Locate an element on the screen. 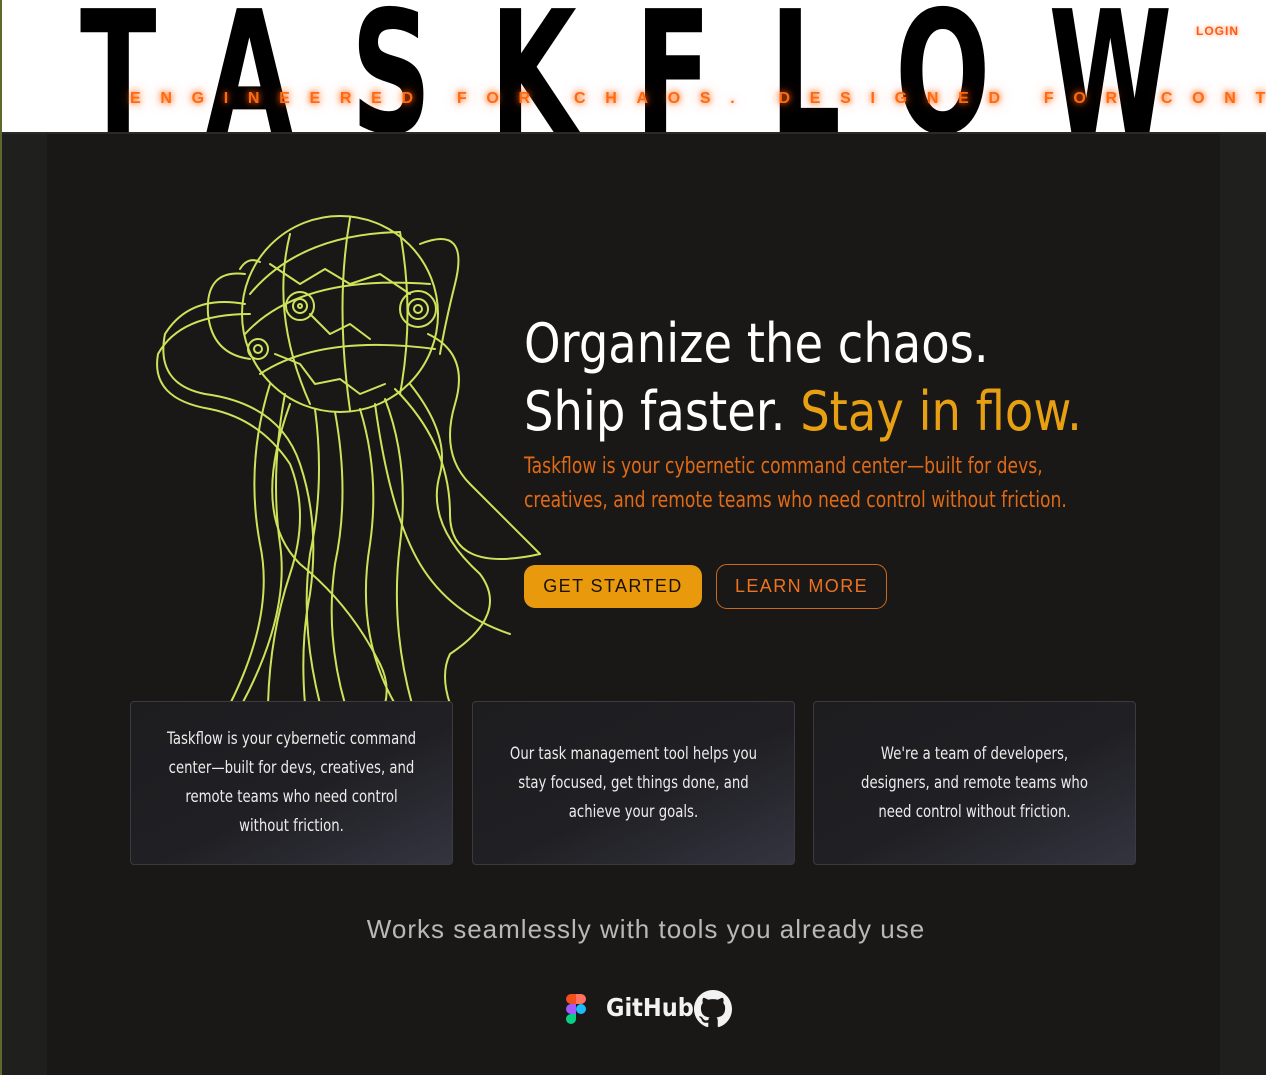 Image resolution: width=1266 pixels, height=1075 pixels. login-link: LOGIN is located at coordinates (1217, 31).